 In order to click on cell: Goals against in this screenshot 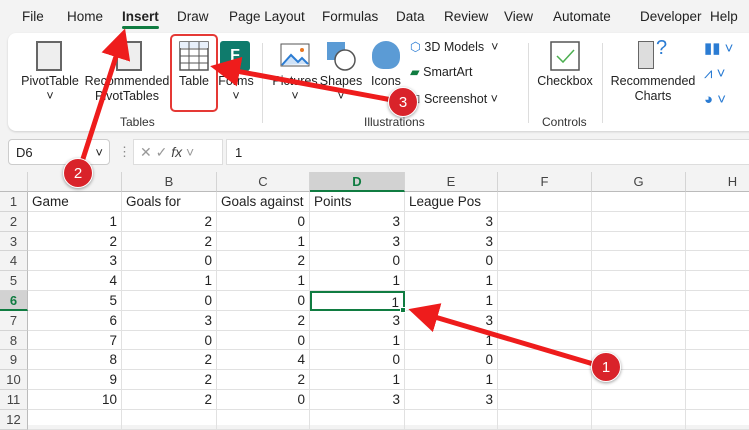, I will do `click(263, 202)`.